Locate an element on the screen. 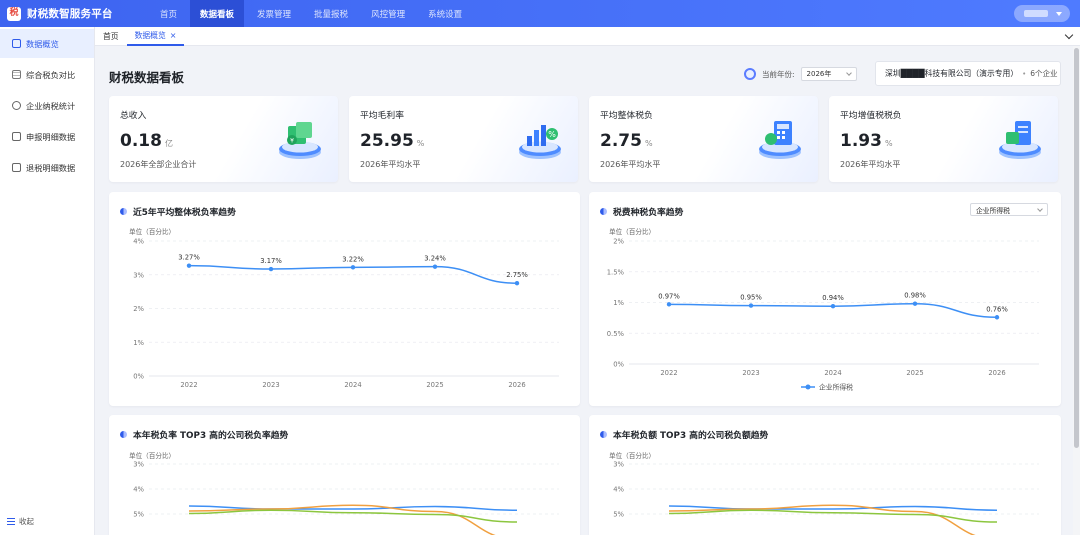 The height and width of the screenshot is (535, 1080). top-nav: 首页 数据看板 发票管理 批量报税 风控管理 系统设置 is located at coordinates (312, 13).